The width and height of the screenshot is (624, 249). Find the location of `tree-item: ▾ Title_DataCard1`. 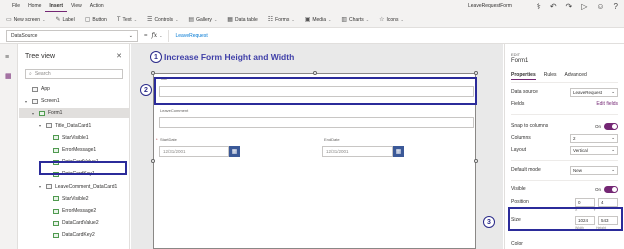

tree-item: ▾ Title_DataCard1 is located at coordinates (74, 126).